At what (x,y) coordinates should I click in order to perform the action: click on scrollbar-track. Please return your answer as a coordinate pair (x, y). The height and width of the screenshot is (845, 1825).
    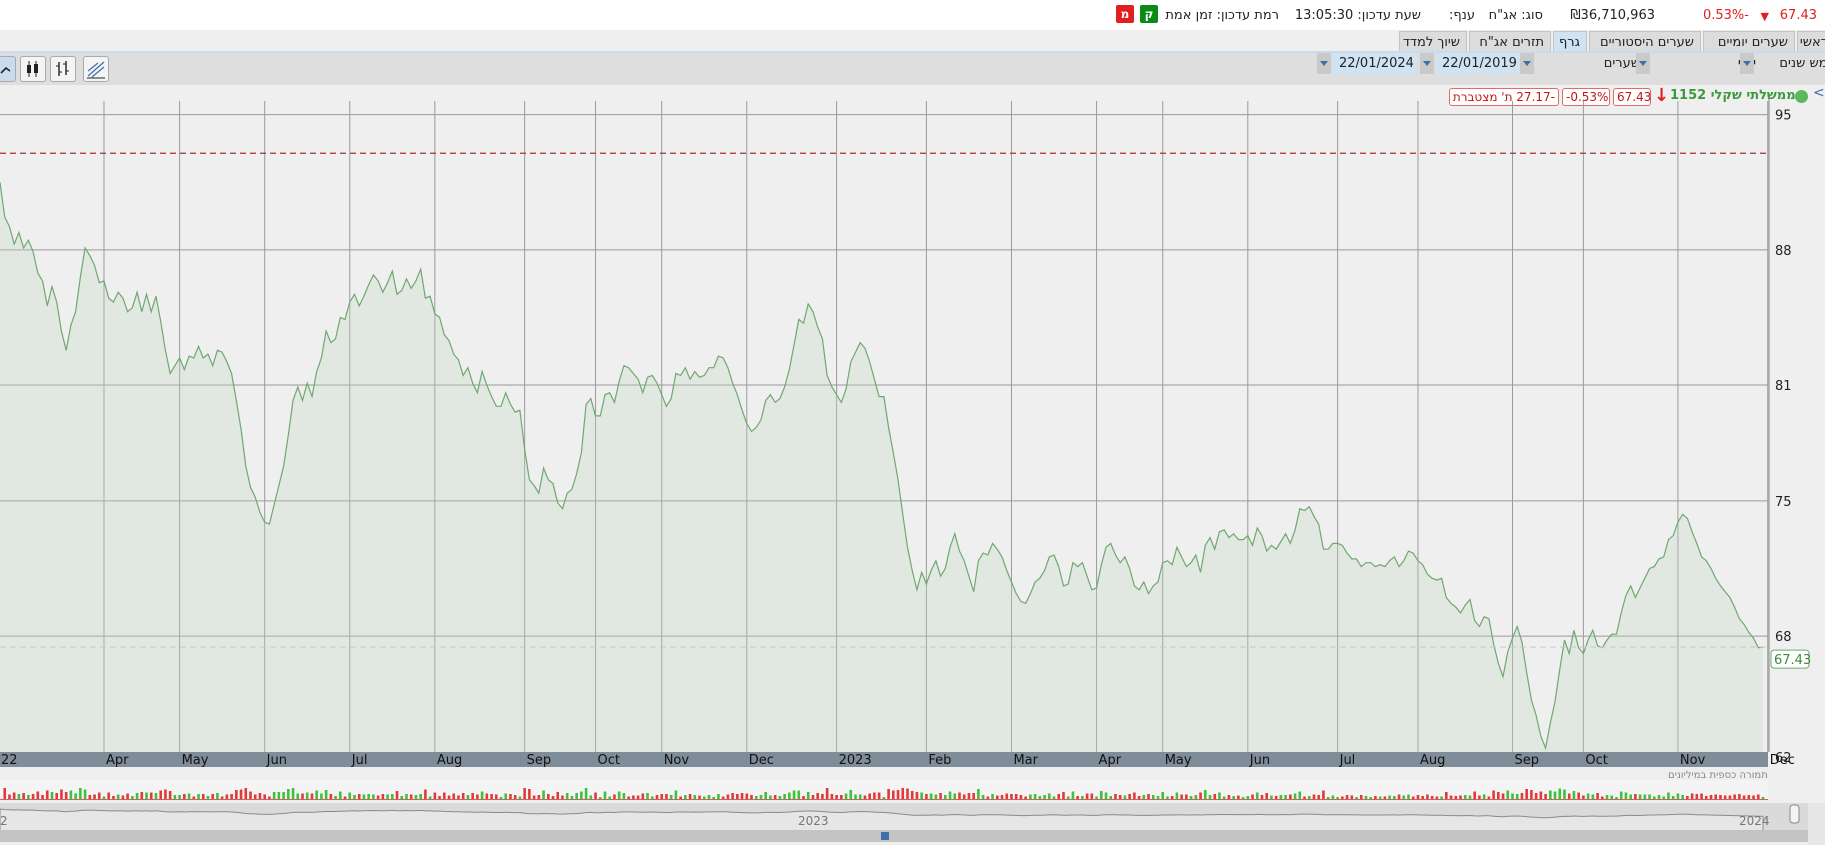
    Looking at the image, I should click on (904, 836).